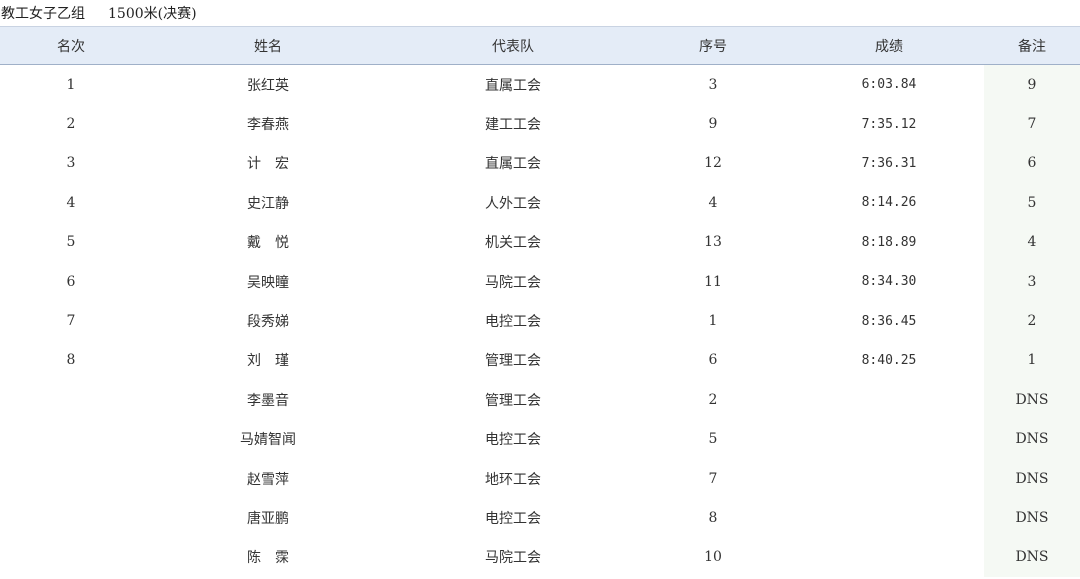 The height and width of the screenshot is (579, 1080). Describe the element at coordinates (1032, 84) in the screenshot. I see `cell-note: 9` at that location.